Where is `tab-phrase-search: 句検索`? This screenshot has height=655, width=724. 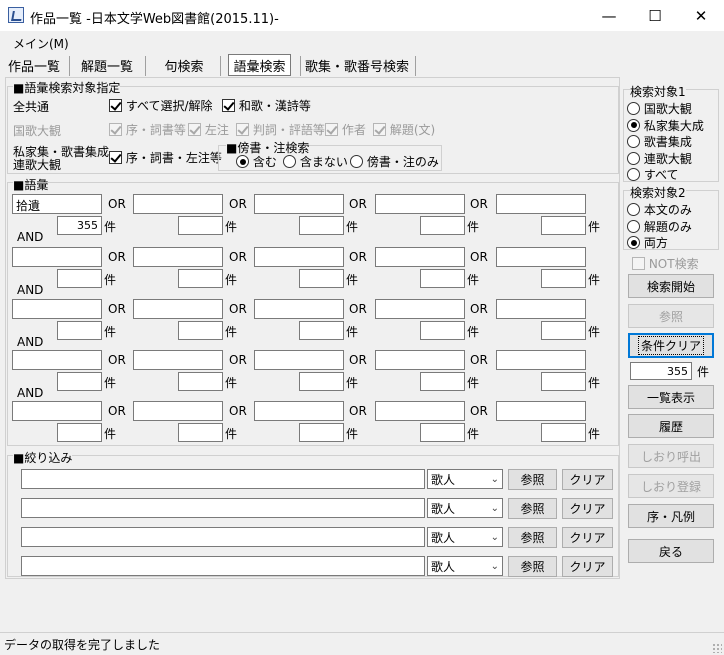
tab-phrase-search: 句検索 is located at coordinates (184, 65).